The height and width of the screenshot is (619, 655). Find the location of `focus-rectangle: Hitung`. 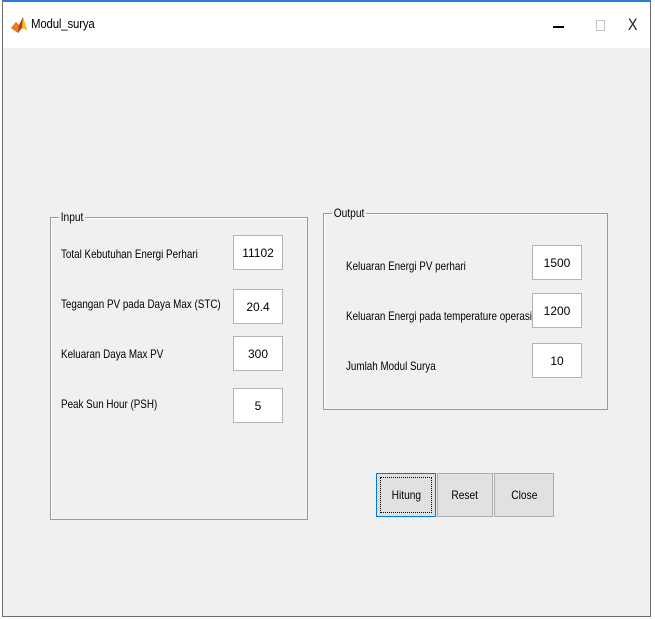

focus-rectangle: Hitung is located at coordinates (406, 495).